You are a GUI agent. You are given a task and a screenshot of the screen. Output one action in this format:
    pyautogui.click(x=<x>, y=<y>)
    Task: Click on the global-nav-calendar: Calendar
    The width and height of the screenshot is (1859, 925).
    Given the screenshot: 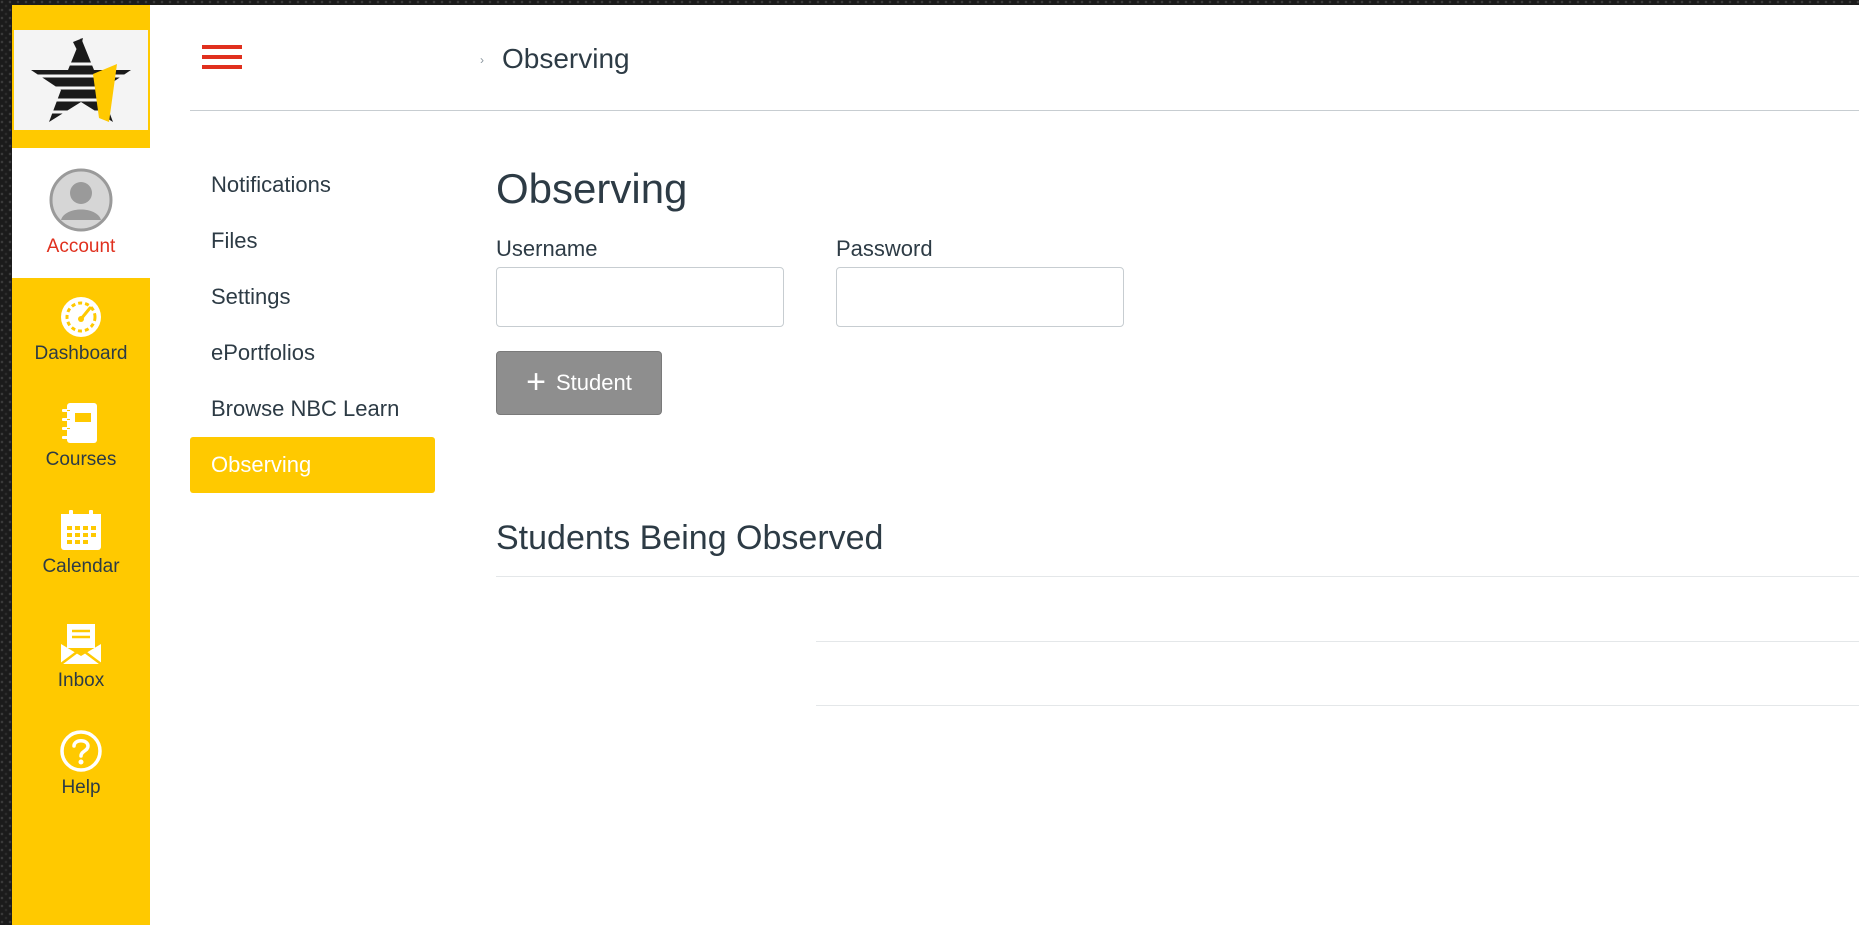 What is the action you would take?
    pyautogui.click(x=81, y=548)
    